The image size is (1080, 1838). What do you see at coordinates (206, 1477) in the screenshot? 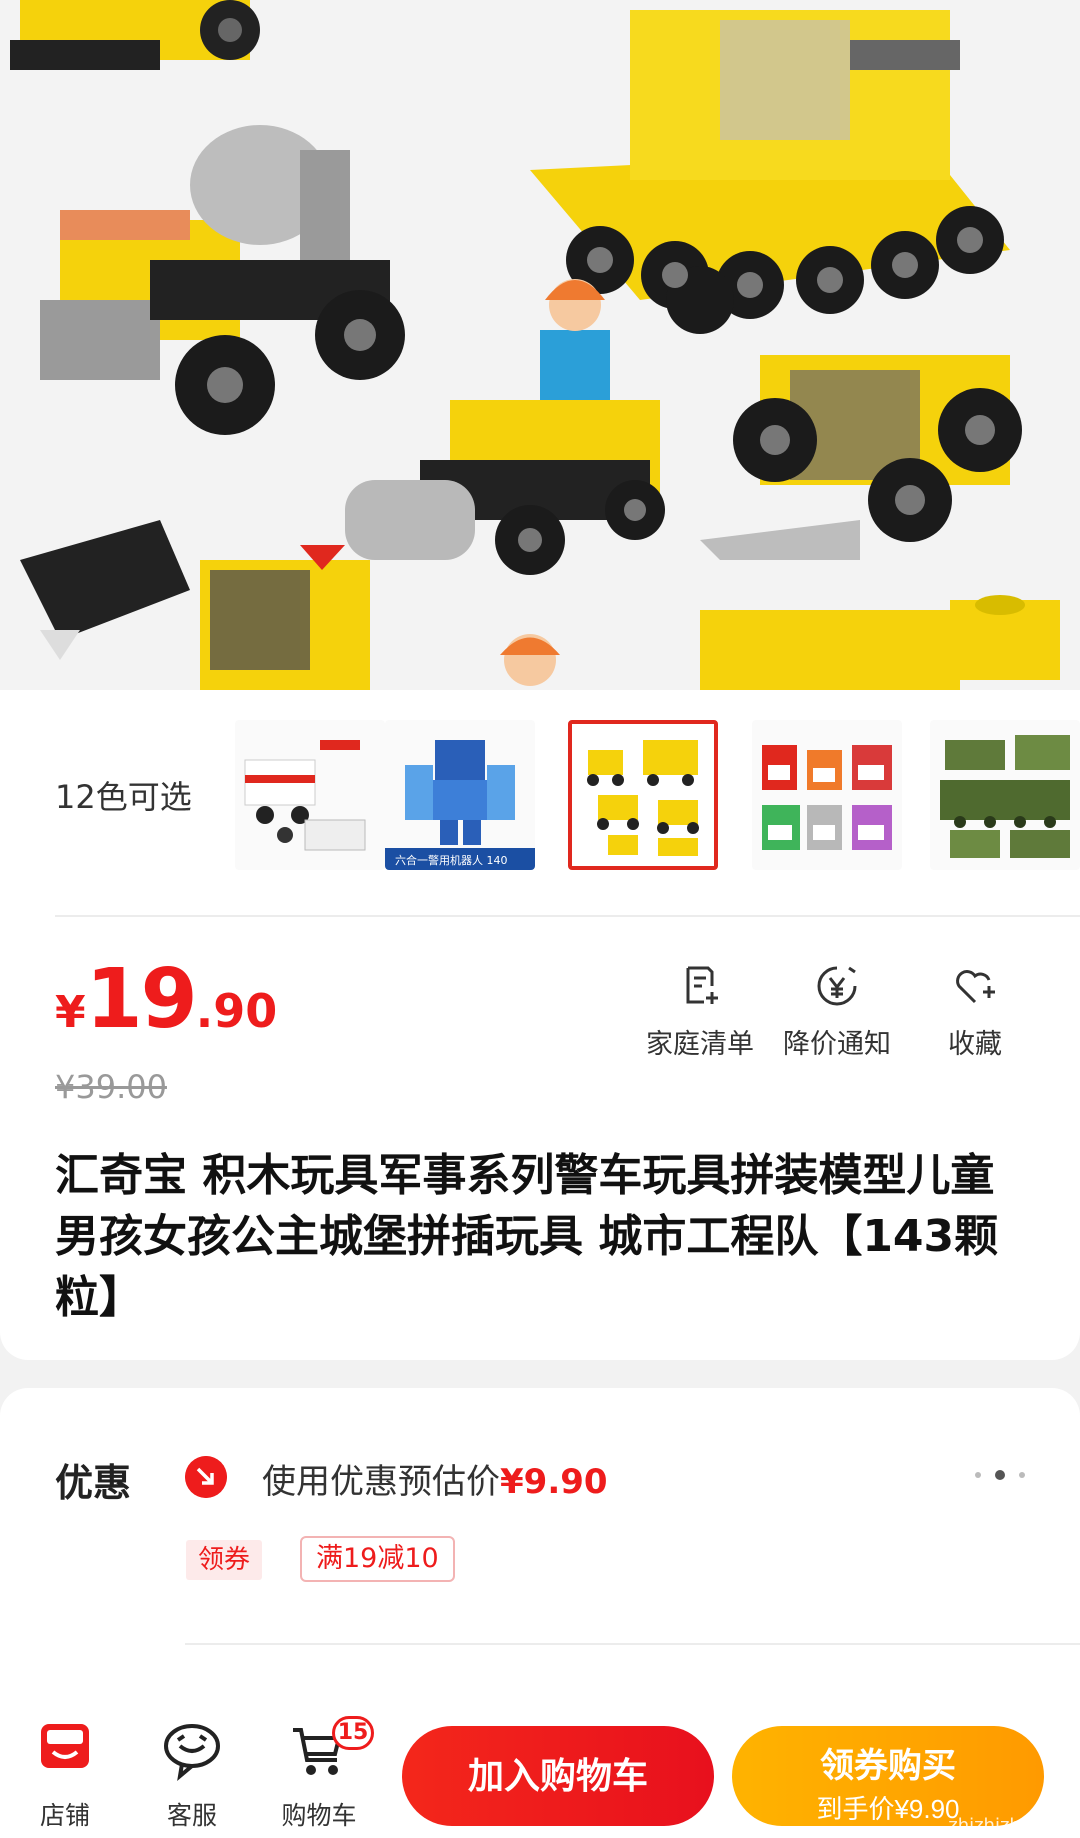
I see `discount-arrow-icon` at bounding box center [206, 1477].